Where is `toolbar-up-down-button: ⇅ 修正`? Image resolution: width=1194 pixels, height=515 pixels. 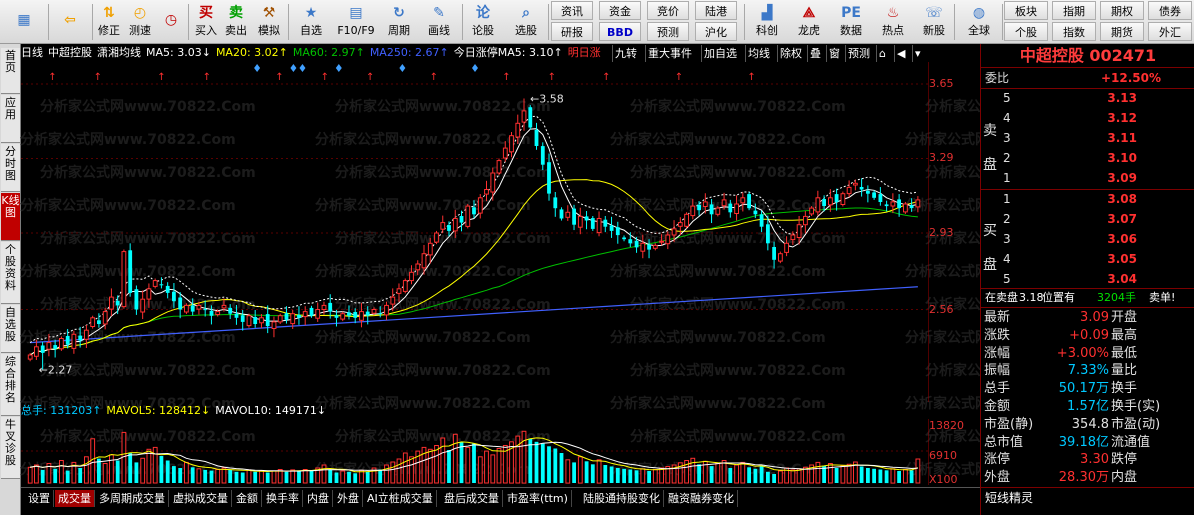 toolbar-up-down-button: ⇅ 修正 is located at coordinates (109, 22).